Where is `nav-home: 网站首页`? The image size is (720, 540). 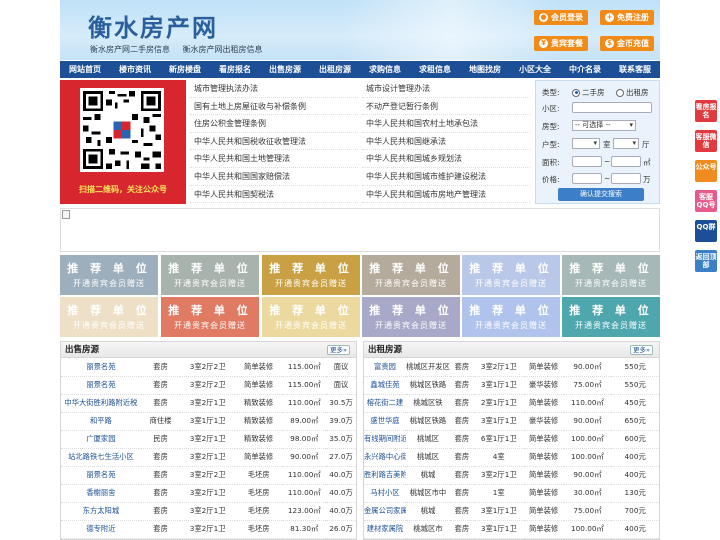
nav-home: 网站首页 is located at coordinates (85, 69).